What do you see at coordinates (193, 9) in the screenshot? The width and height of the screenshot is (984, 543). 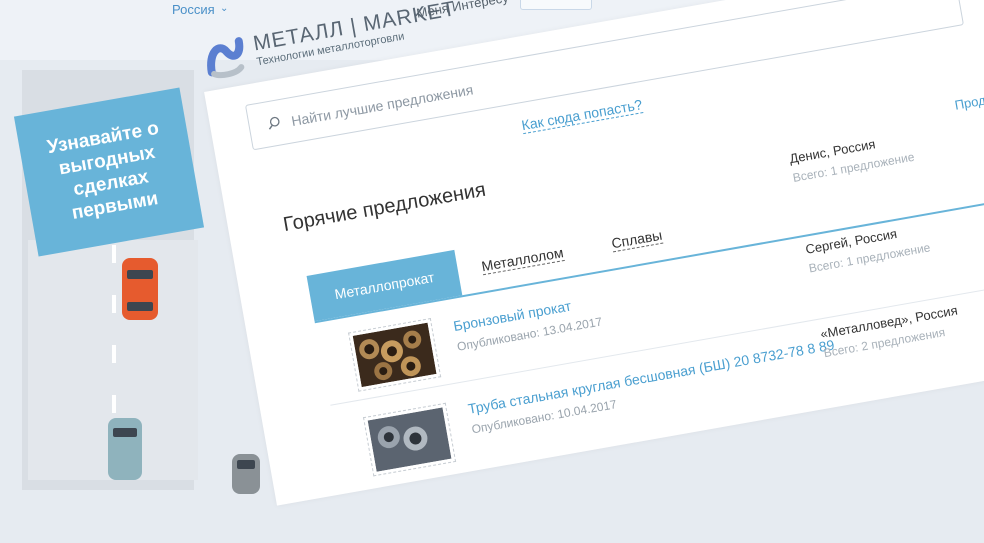 I see `region-selector: Россия` at bounding box center [193, 9].